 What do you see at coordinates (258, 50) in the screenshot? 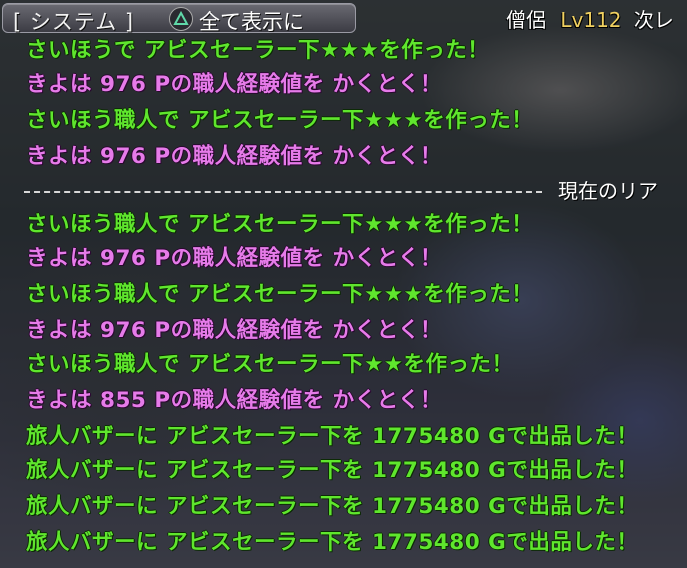
I see `log-line: さいほうで アビスセーラー下★★★を作った！` at bounding box center [258, 50].